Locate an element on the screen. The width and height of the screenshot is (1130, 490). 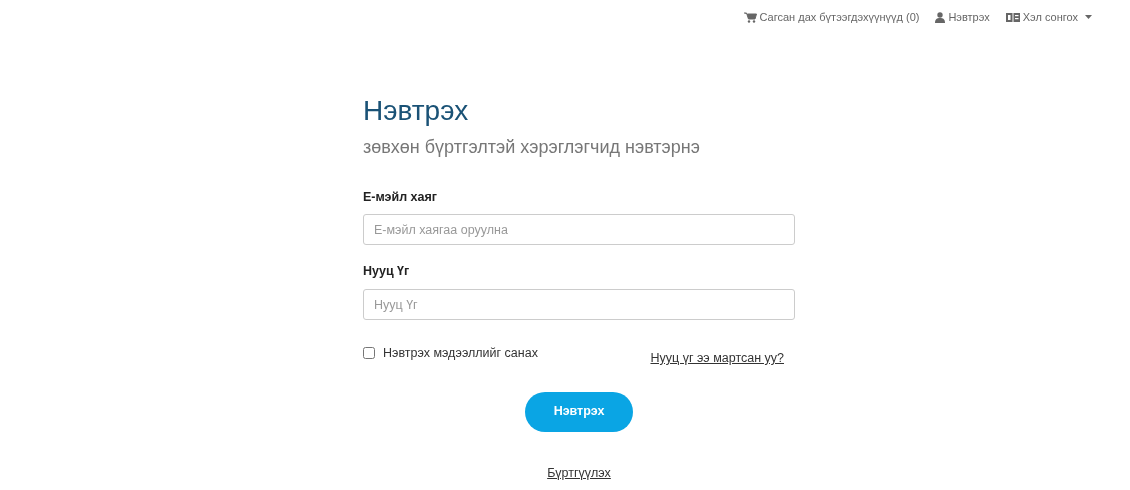
page-subtitle: зөвхөн бүртгэлтэй хэрэглэгчид нэвтэрнэ is located at coordinates (532, 147).